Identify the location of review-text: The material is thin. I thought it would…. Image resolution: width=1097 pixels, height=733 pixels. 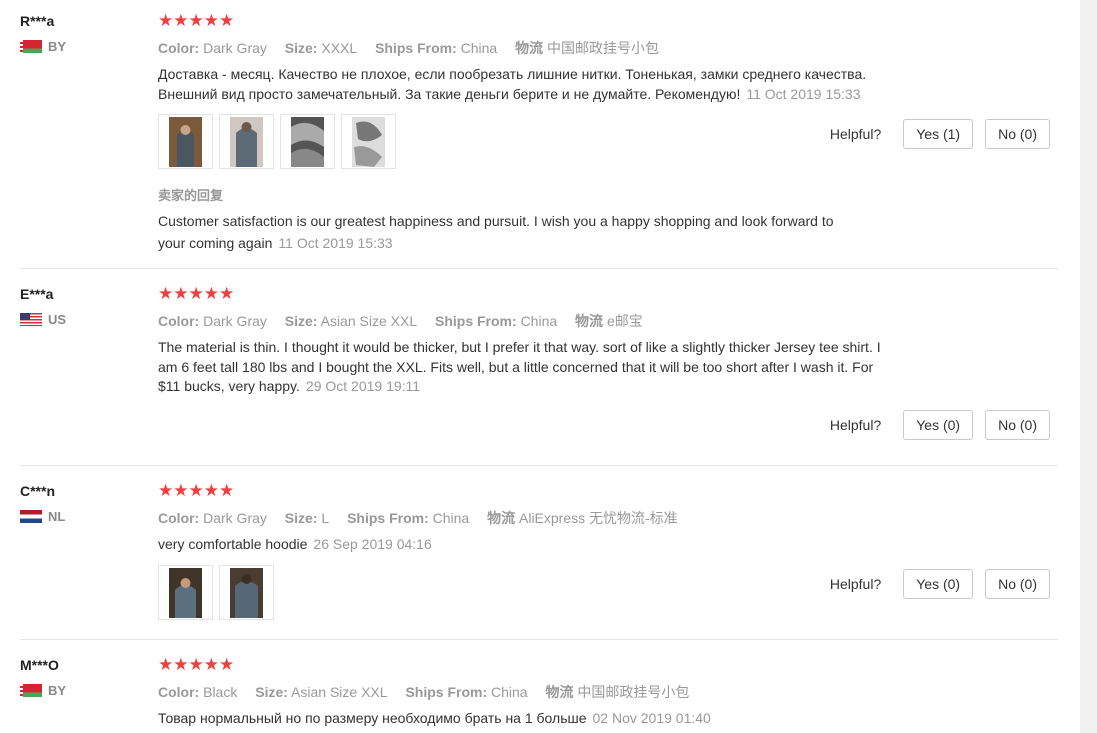
(558, 367).